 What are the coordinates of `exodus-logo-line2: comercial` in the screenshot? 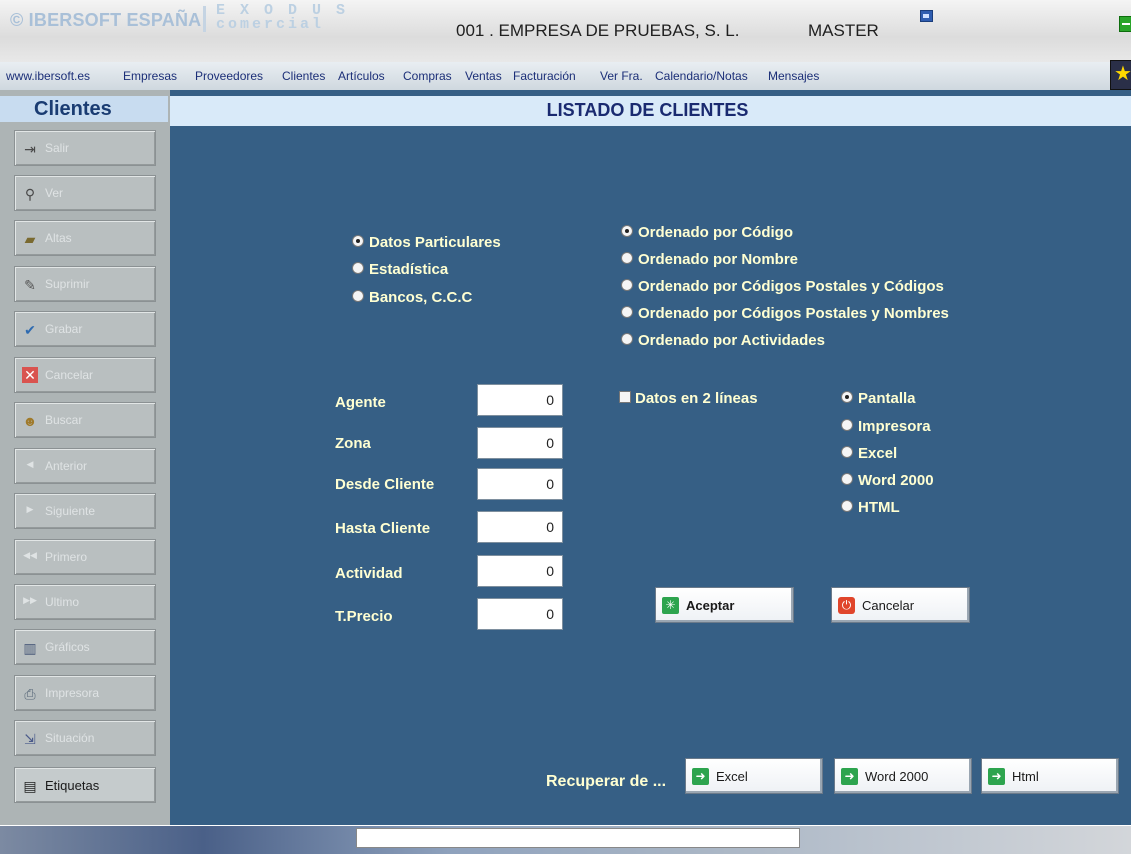 It's located at (270, 24).